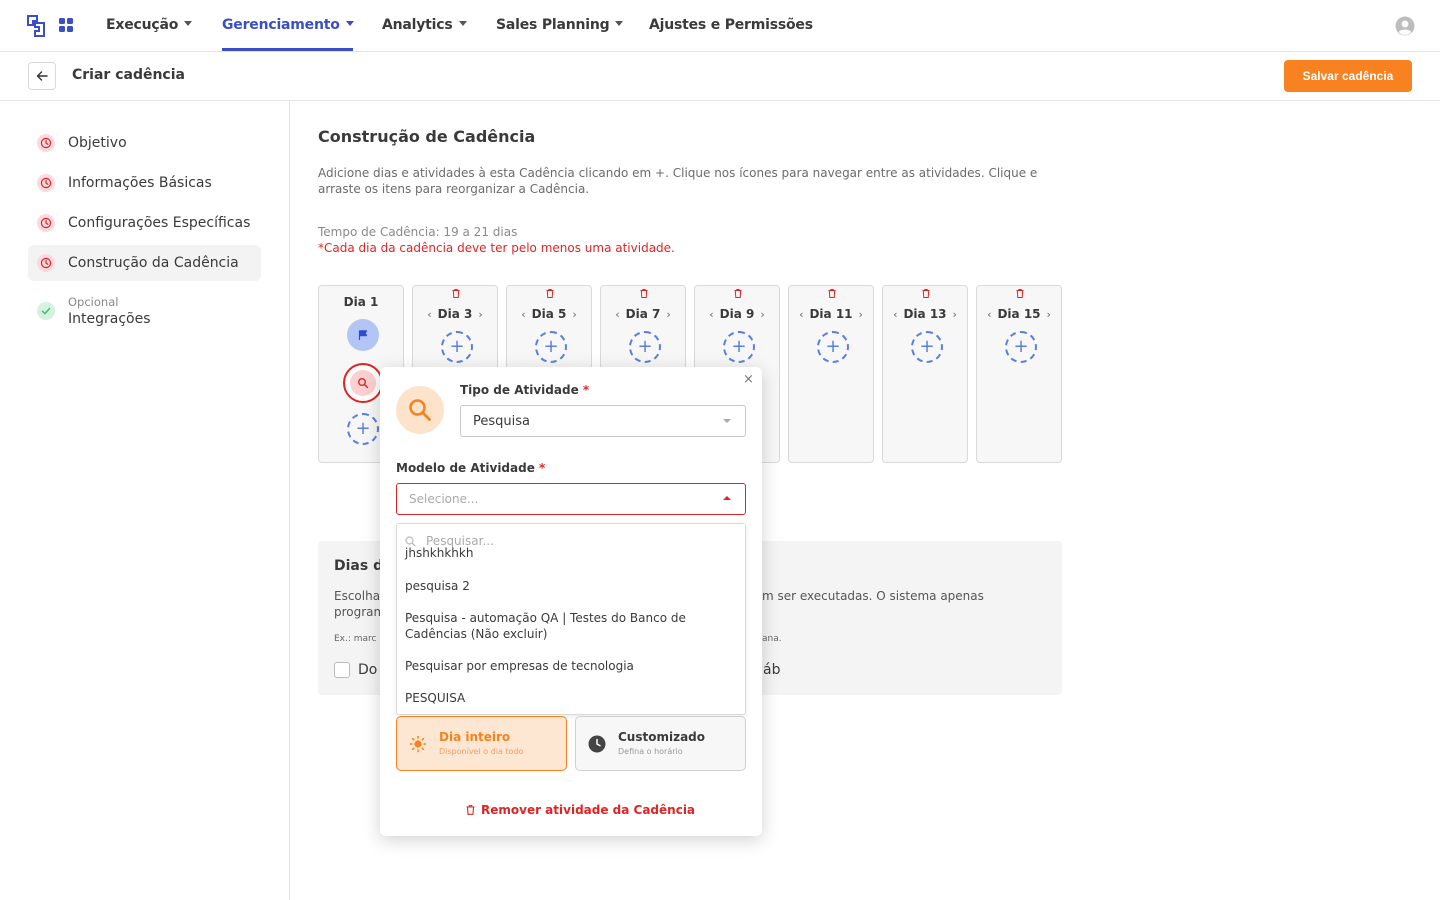  I want to click on sunday-checkbox, so click(342, 670).